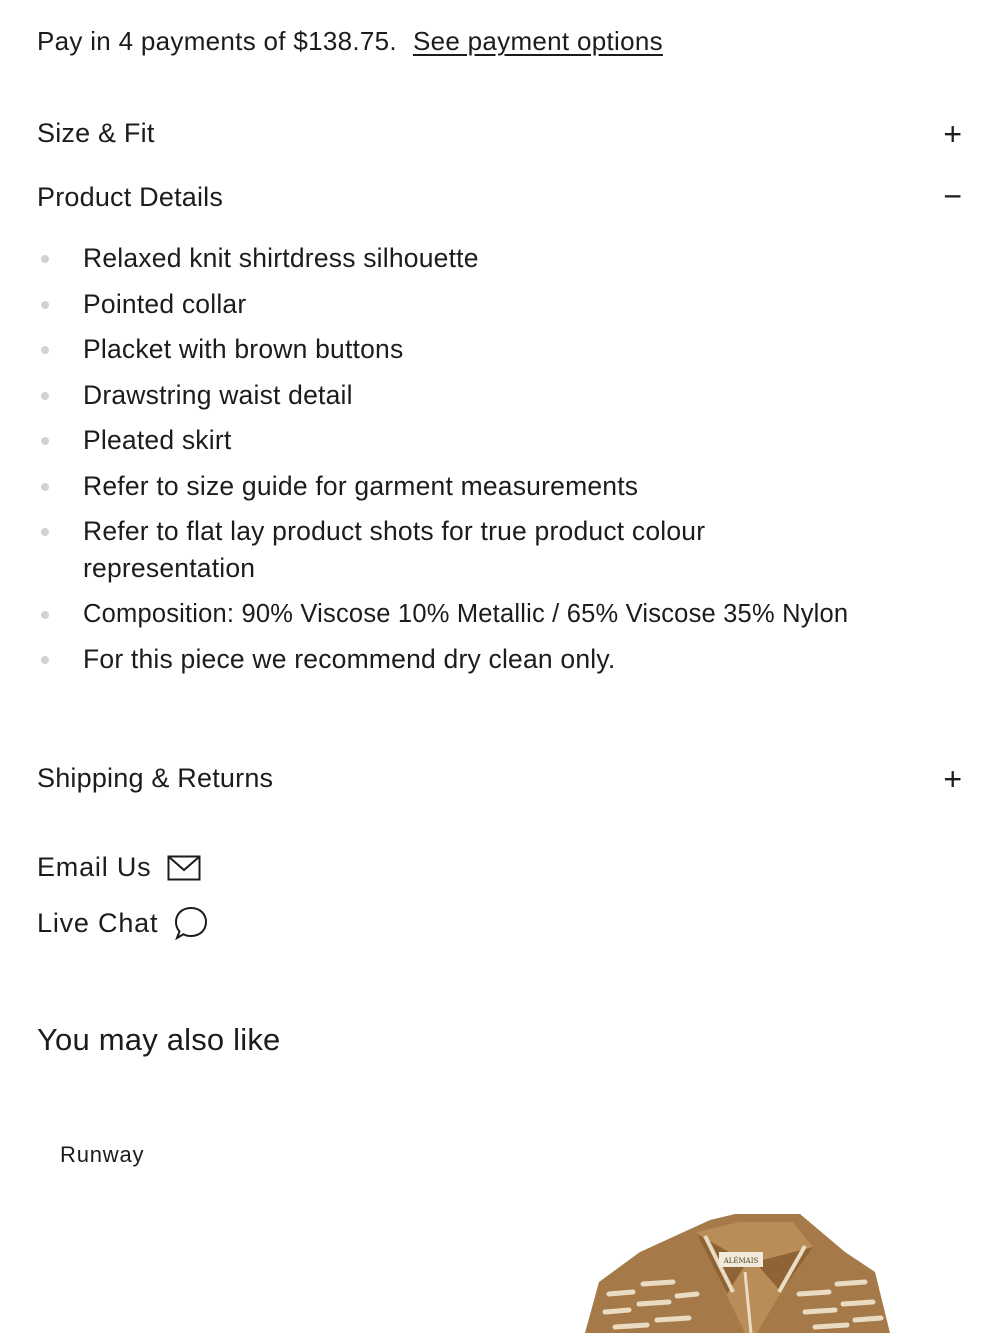  I want to click on product-image: ALÉMAIS, so click(745, 1272).